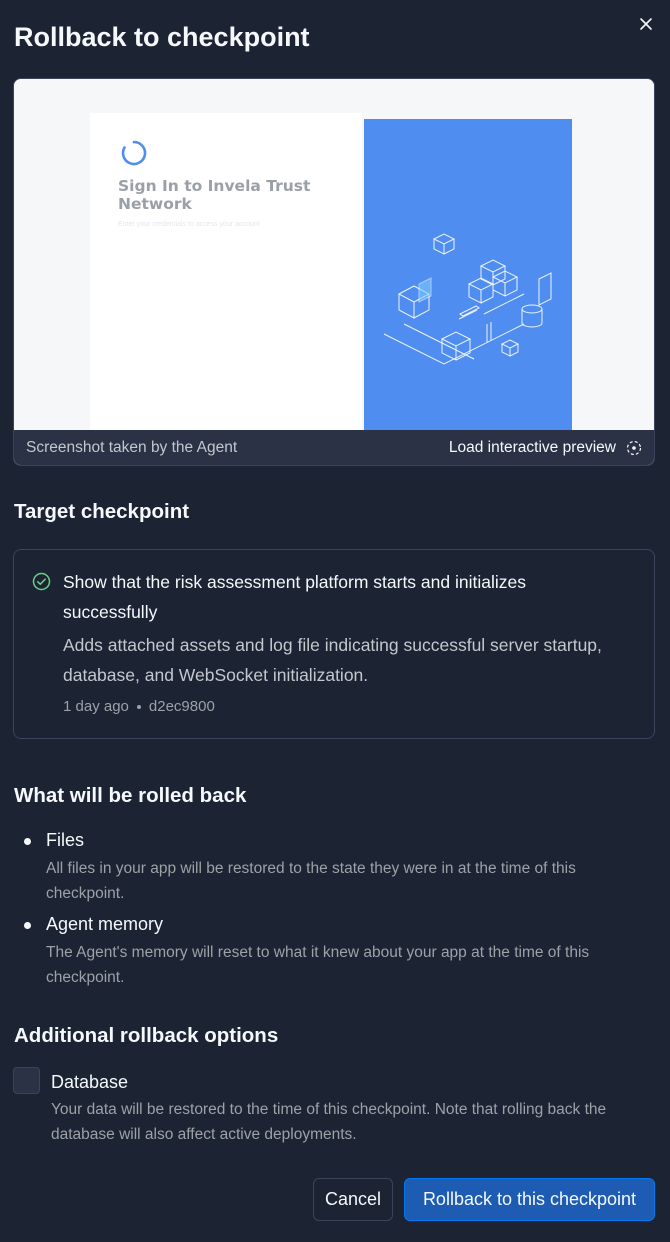 The image size is (670, 1242). What do you see at coordinates (102, 511) in the screenshot?
I see `target-checkpoint-heading: Target checkpoint` at bounding box center [102, 511].